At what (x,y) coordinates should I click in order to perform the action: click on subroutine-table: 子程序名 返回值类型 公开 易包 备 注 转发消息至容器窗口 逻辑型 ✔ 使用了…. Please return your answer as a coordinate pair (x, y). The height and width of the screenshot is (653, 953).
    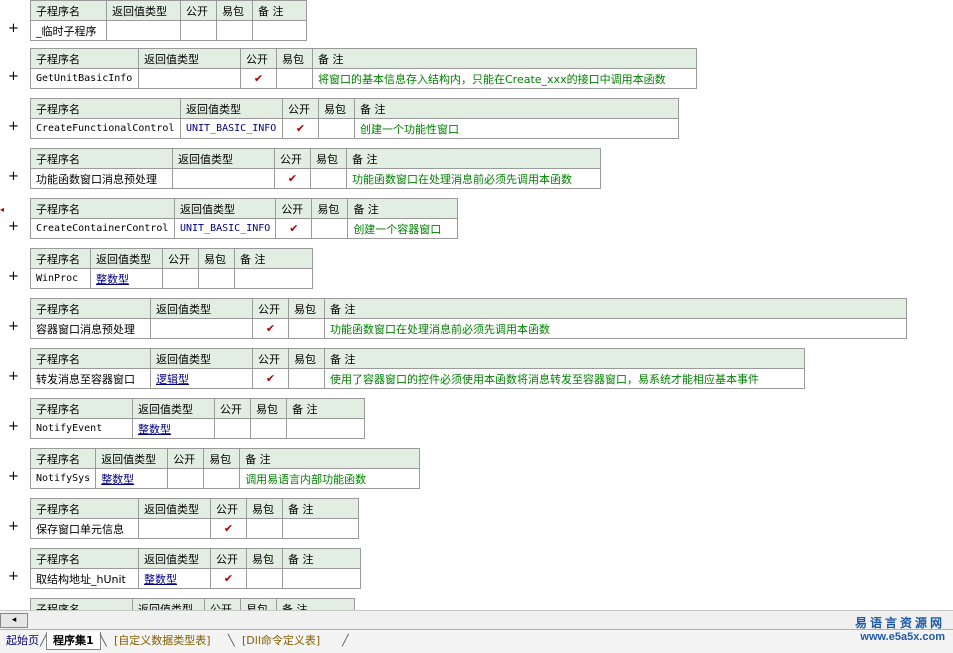
    Looking at the image, I should click on (417, 368).